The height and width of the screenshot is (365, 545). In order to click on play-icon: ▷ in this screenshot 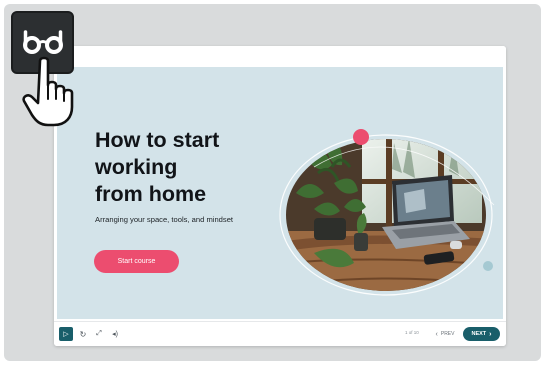, I will do `click(66, 334)`.